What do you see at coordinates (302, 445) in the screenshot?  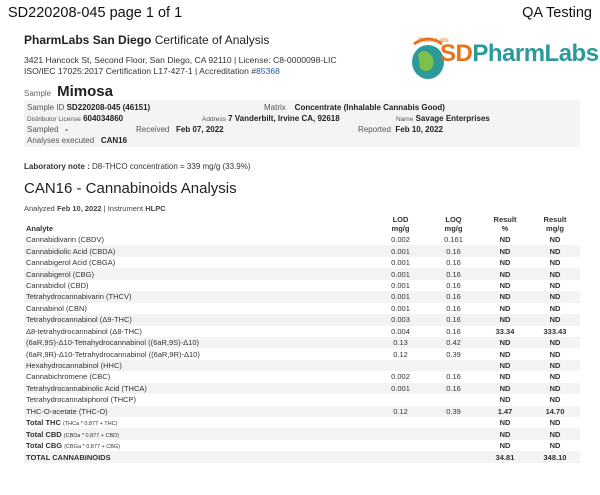 I see `total-row: Total CBG (CBGa * 0.877 + CBG) ND ND` at bounding box center [302, 445].